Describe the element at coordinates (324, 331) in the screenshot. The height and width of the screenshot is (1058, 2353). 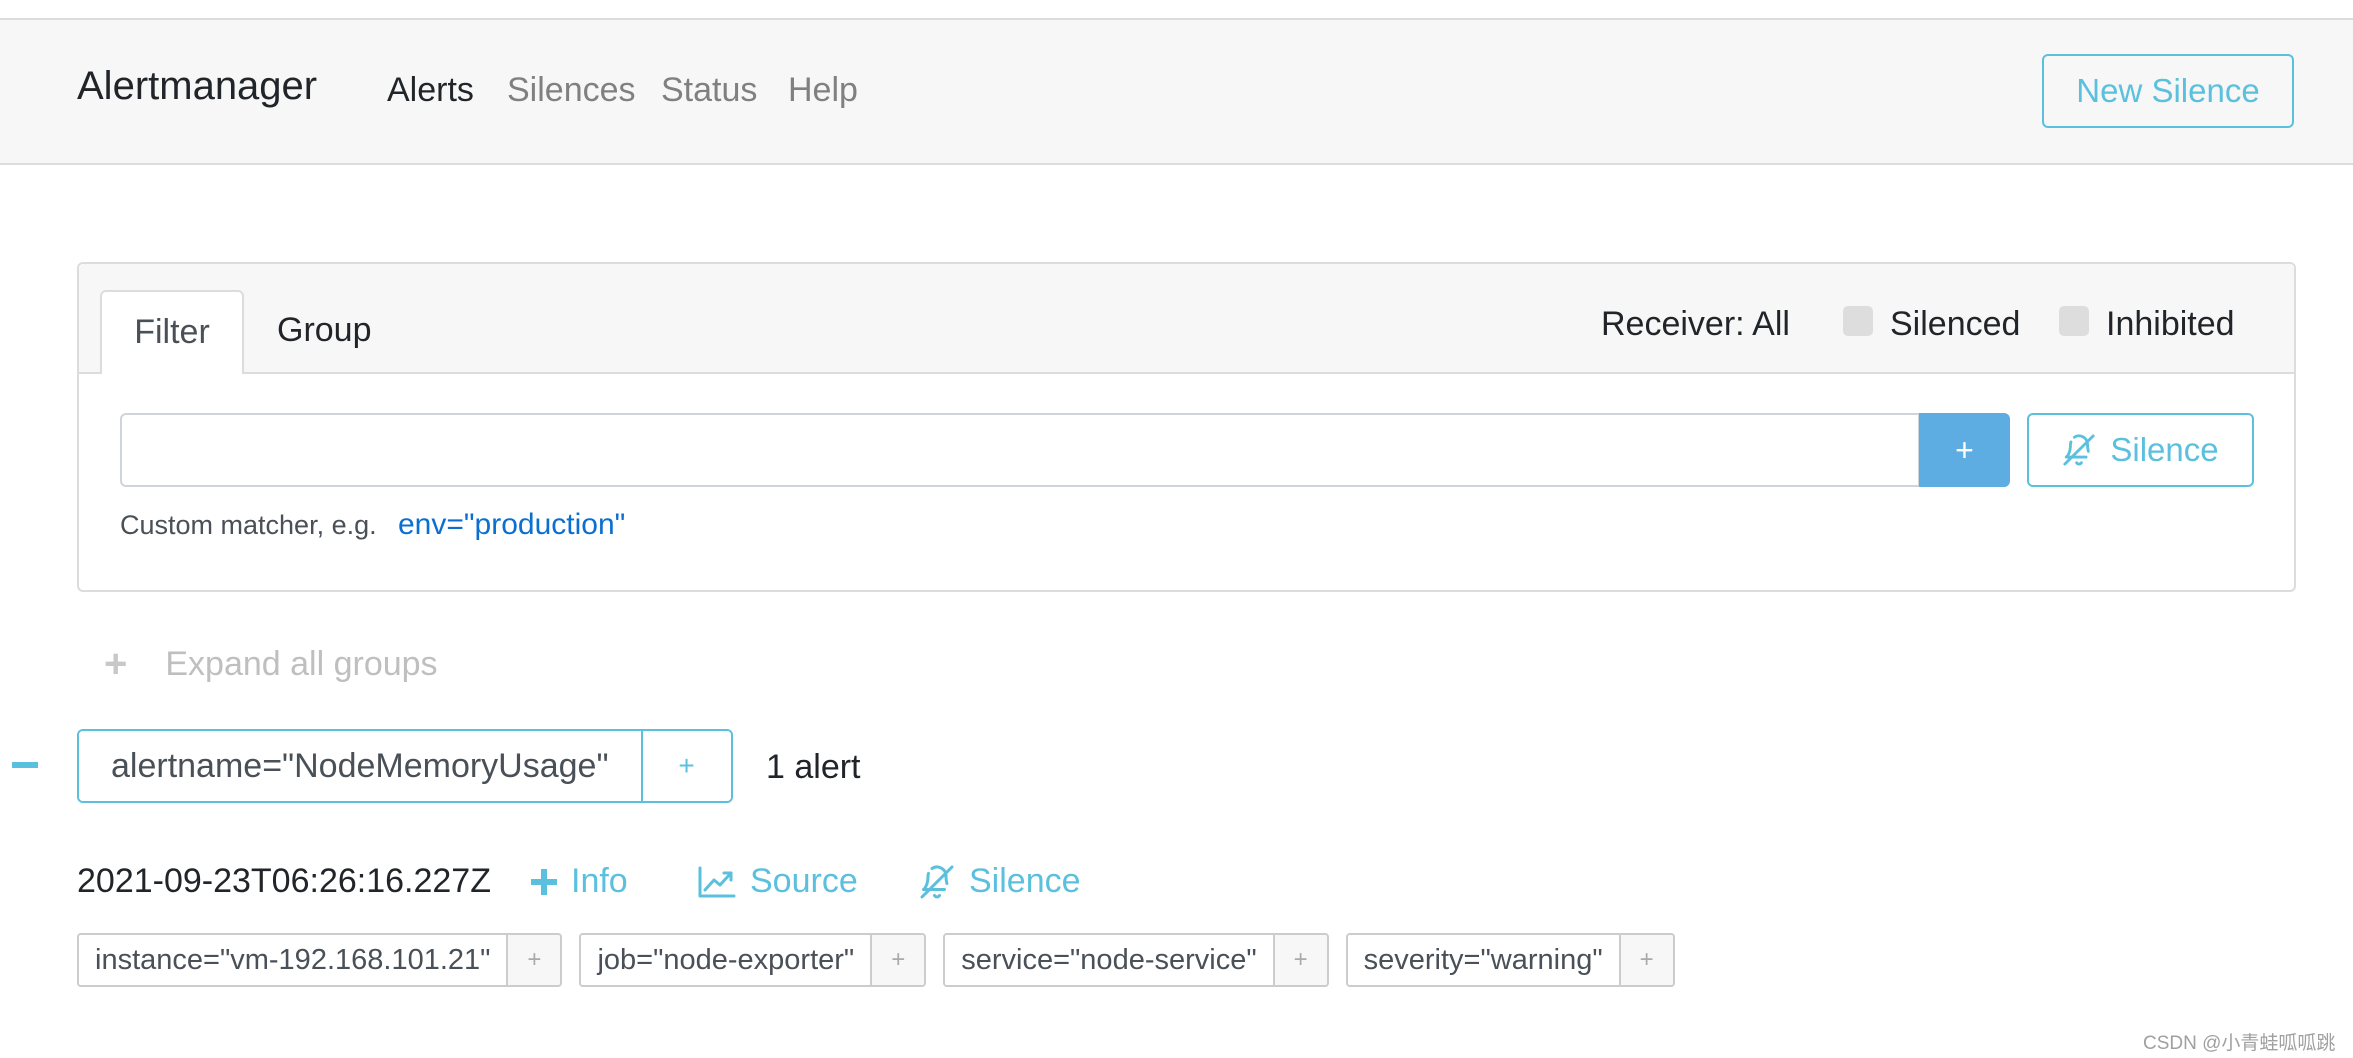
I see `tab-group: Group` at that location.